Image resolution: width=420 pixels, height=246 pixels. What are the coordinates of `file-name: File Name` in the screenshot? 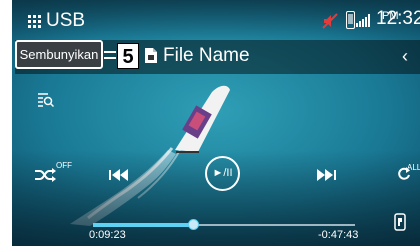 It's located at (206, 55).